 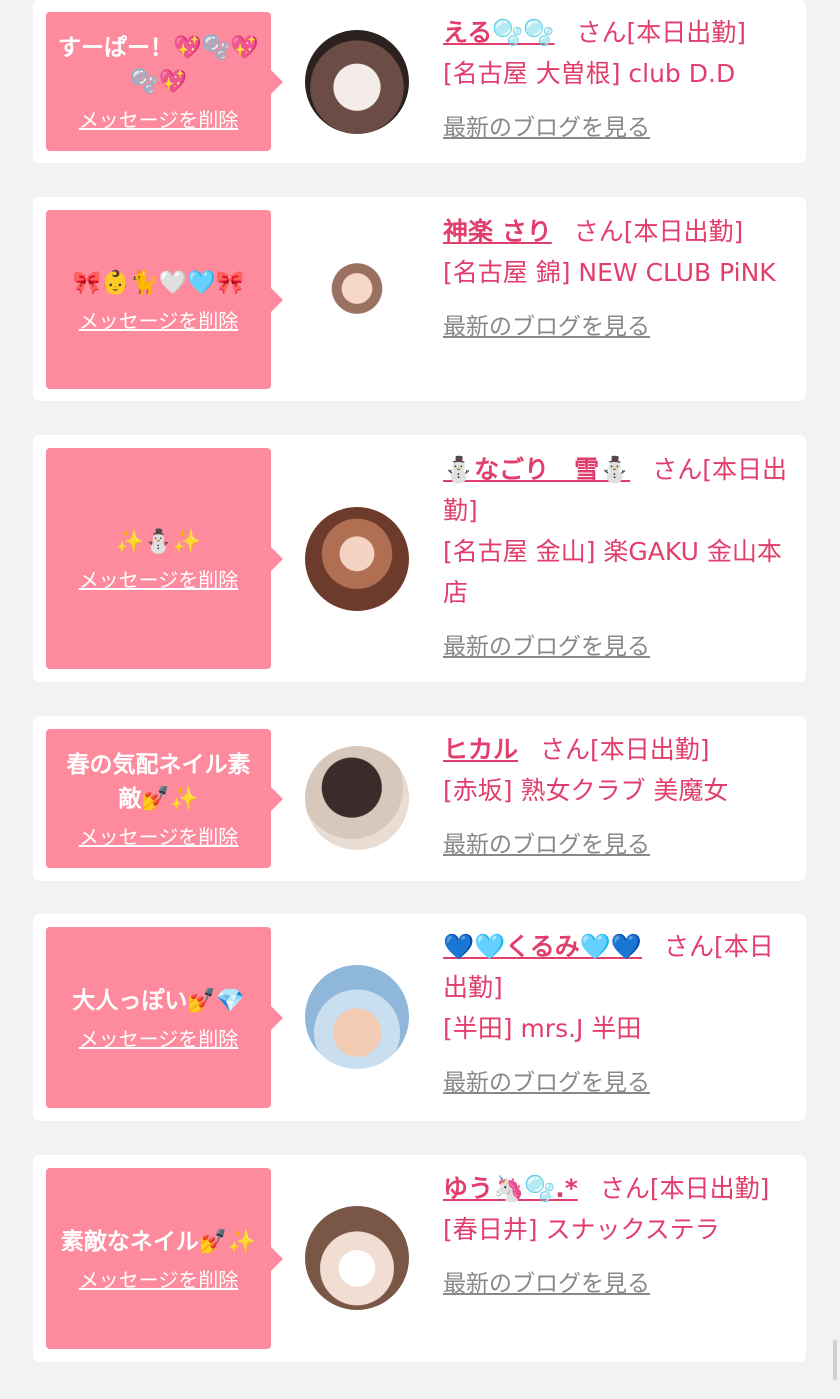 What do you see at coordinates (499, 32) in the screenshot?
I see `cast-name-link: える🫧🫧` at bounding box center [499, 32].